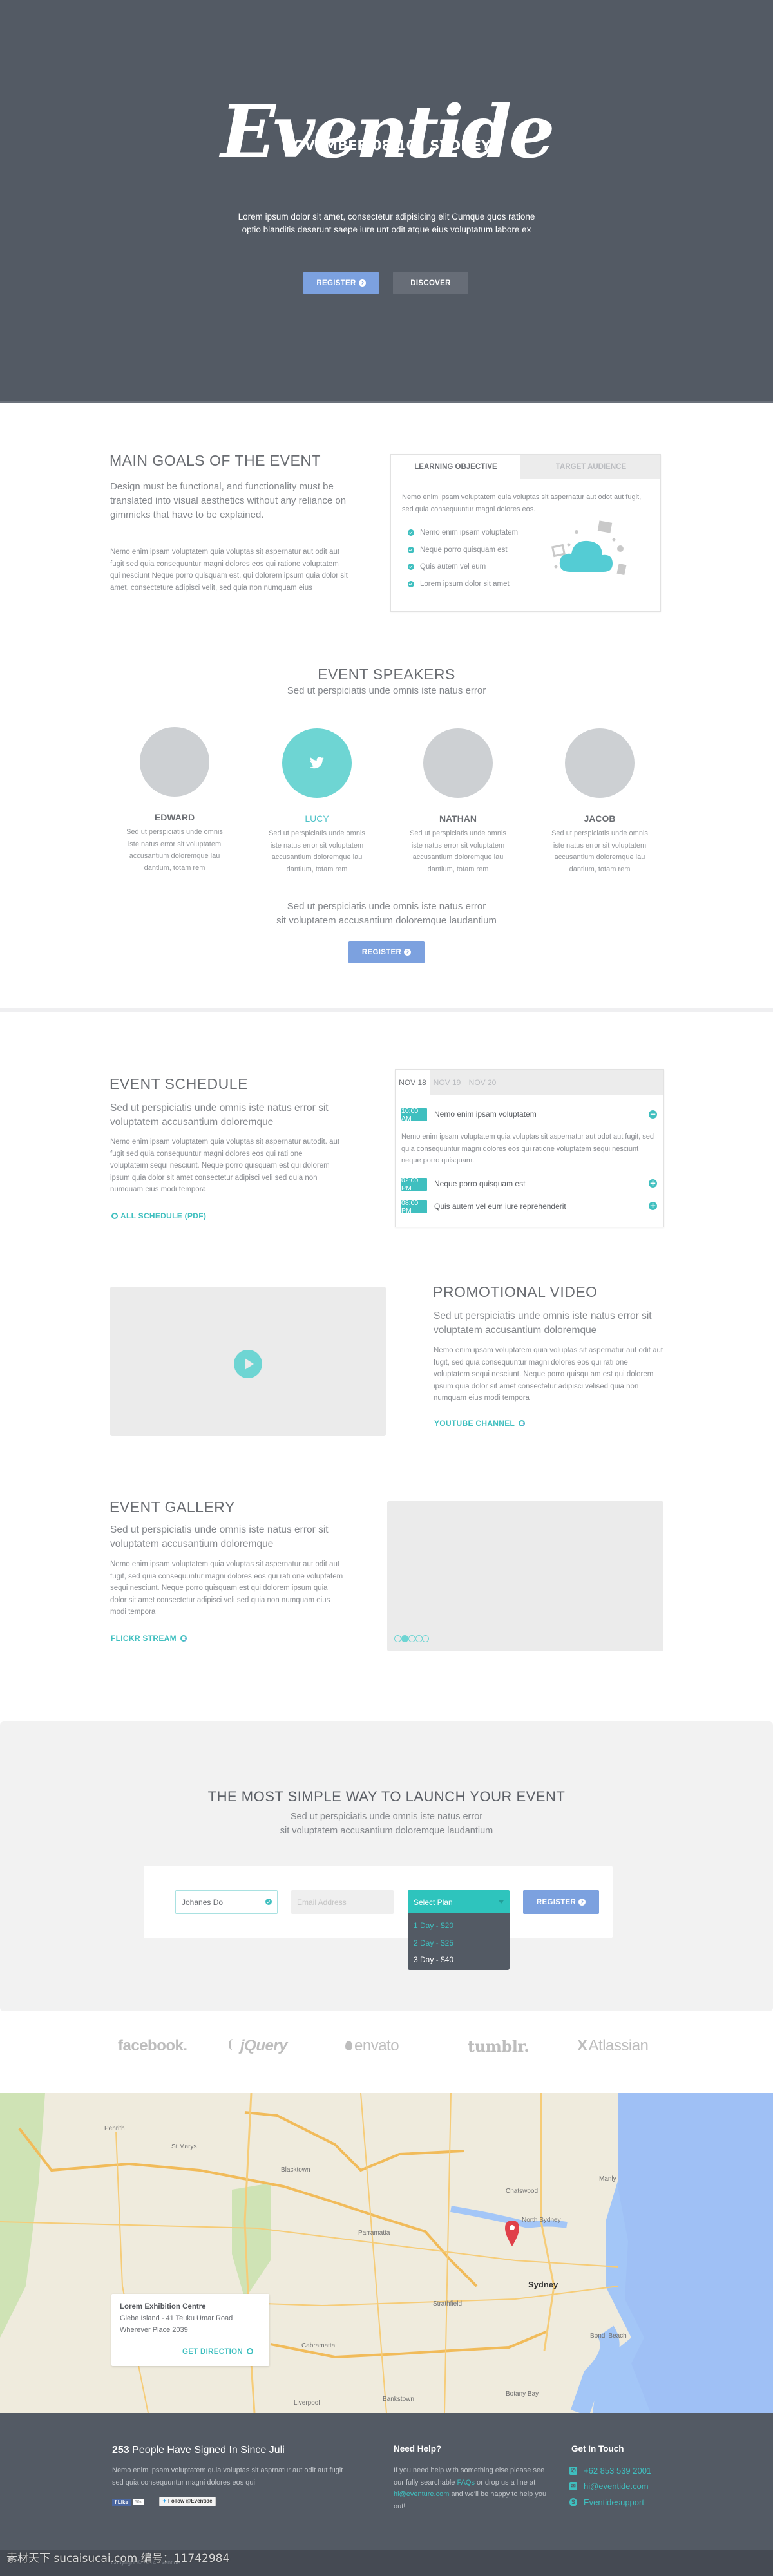 This screenshot has width=773, height=2576. What do you see at coordinates (433, 1925) in the screenshot?
I see `plan-option: 1 Day - $20` at bounding box center [433, 1925].